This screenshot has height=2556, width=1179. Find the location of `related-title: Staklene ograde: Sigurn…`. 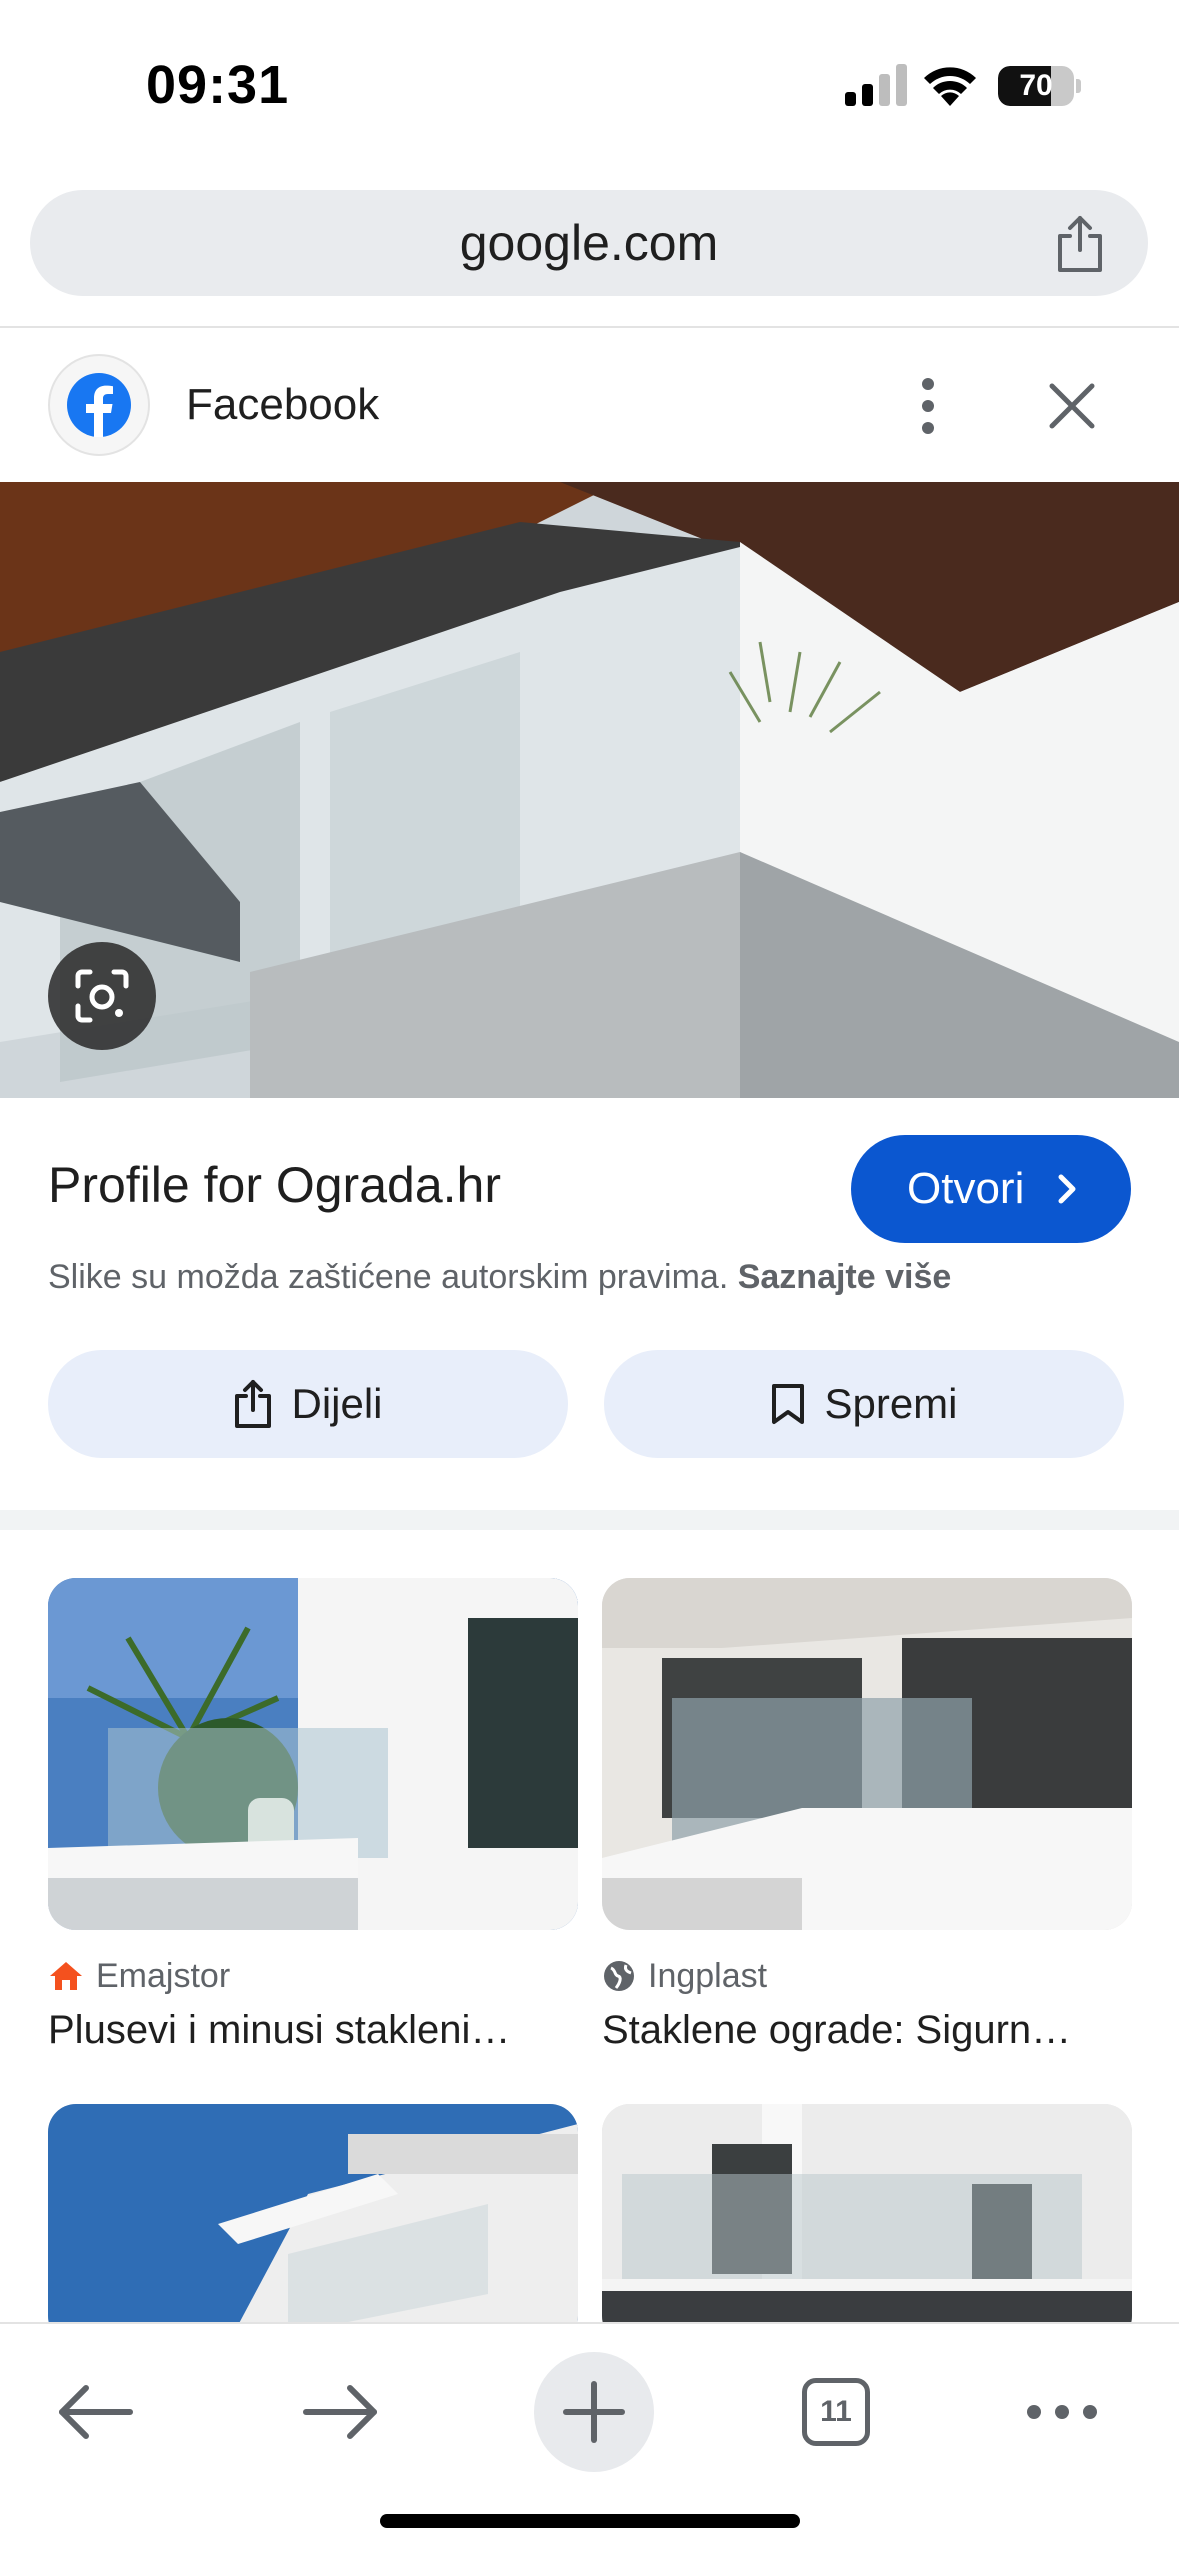

related-title: Staklene ograde: Sigurn… is located at coordinates (867, 2030).